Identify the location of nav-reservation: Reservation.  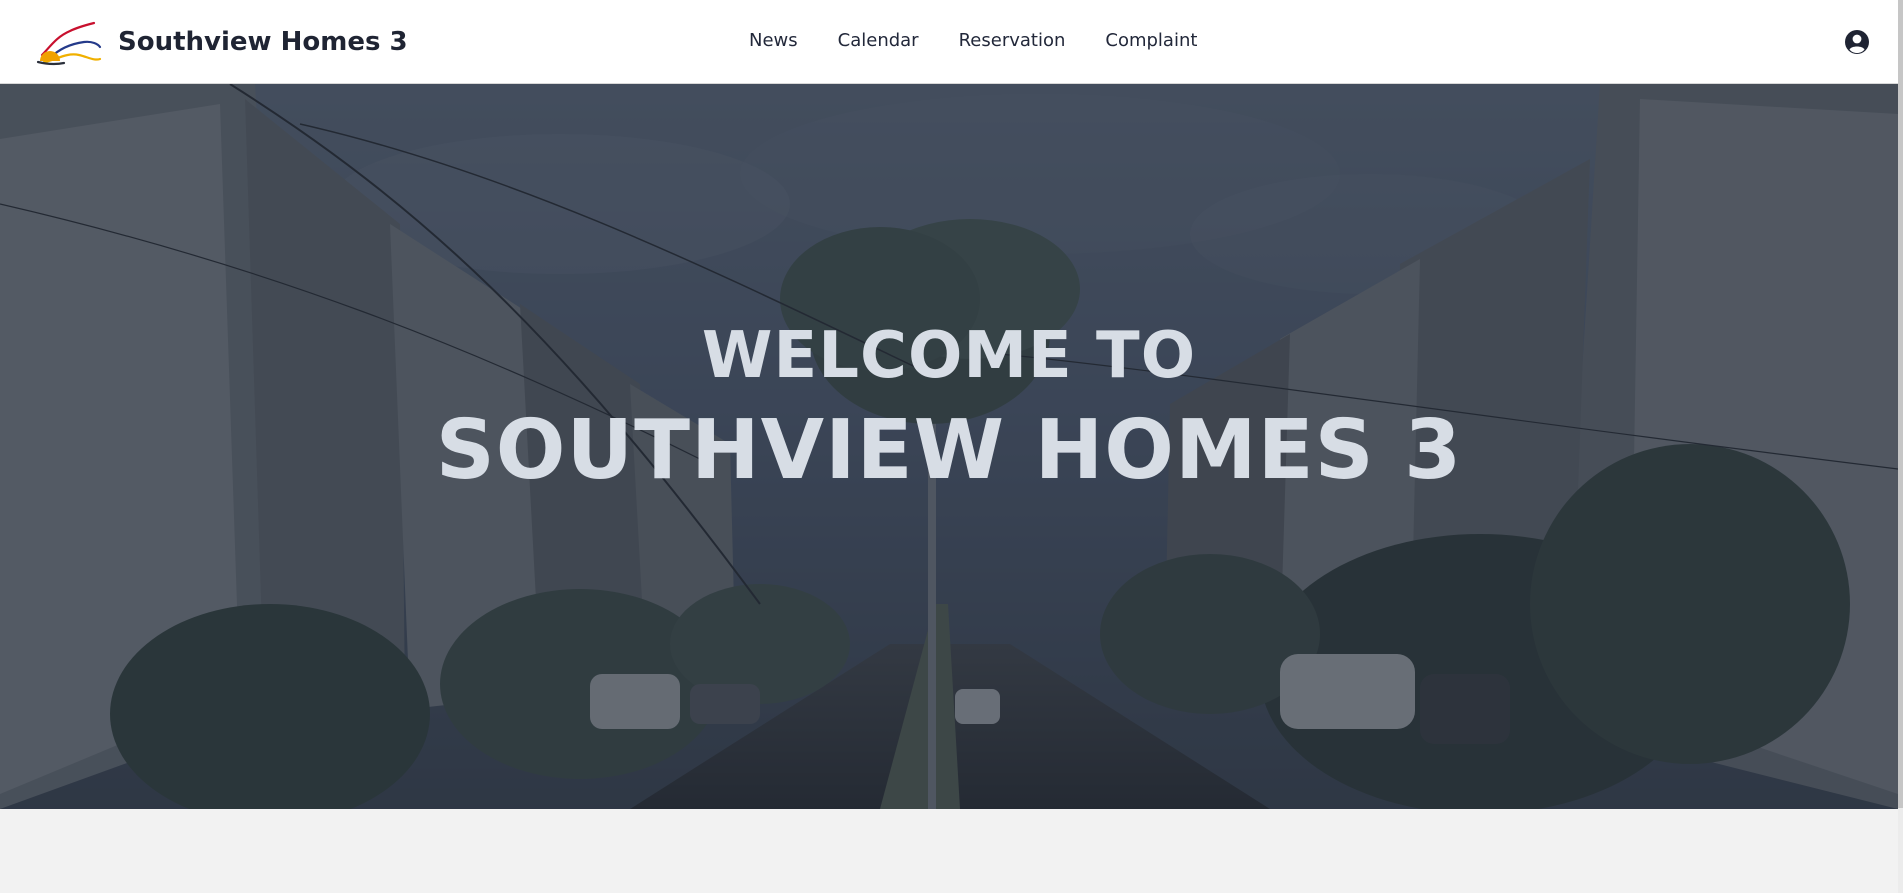
(1012, 40).